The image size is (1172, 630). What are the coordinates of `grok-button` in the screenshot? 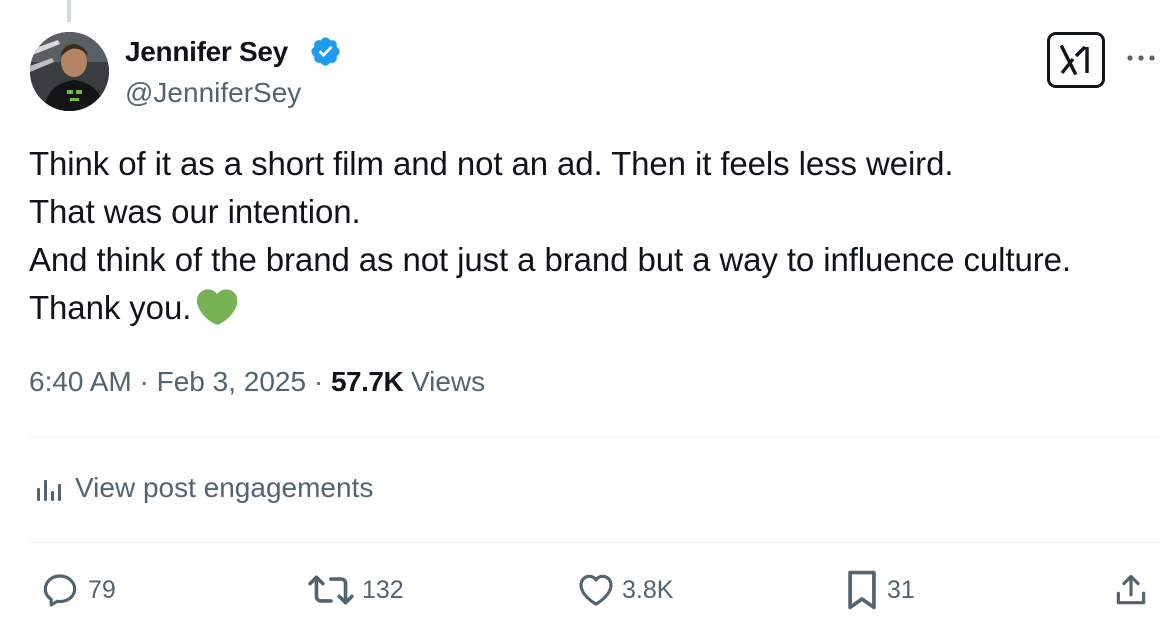 It's located at (1076, 60).